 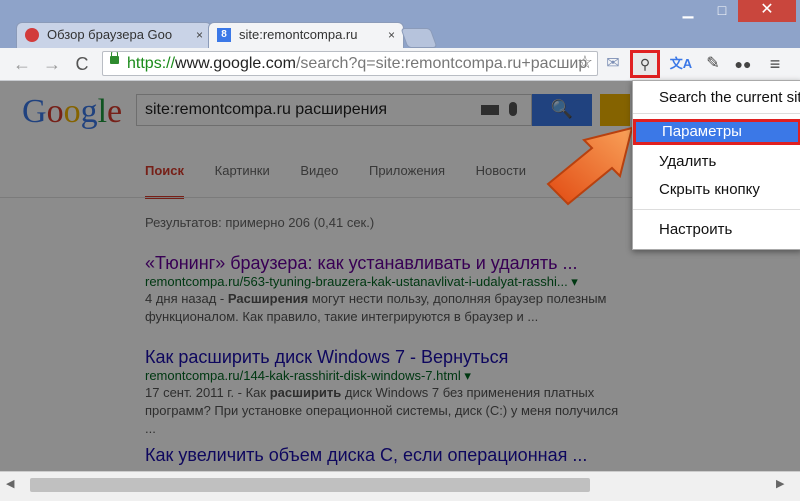 What do you see at coordinates (52, 64) in the screenshot?
I see `forward-button: →` at bounding box center [52, 64].